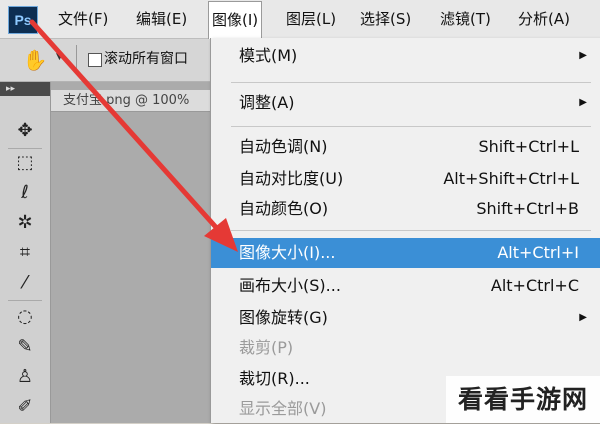 The width and height of the screenshot is (600, 424). What do you see at coordinates (405, 179) in the screenshot?
I see `menu-item-auto-contrast: 自动对比度(U) Alt+Shift+Ctrl+L` at bounding box center [405, 179].